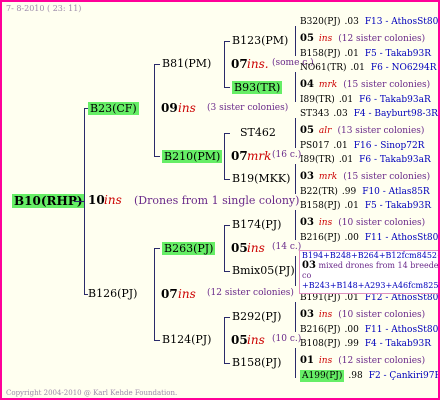  What do you see at coordinates (314, 146) in the screenshot?
I see `g4-queen-name: PS017` at bounding box center [314, 146].